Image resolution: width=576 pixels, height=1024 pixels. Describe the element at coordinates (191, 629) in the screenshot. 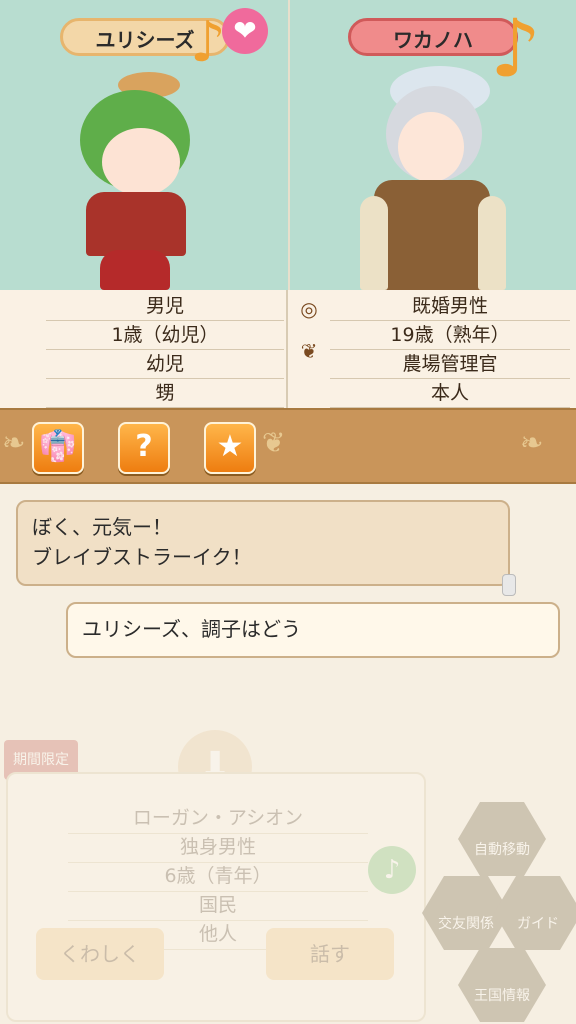

I see `player-line: ユリシーズ、調子はどう` at that location.